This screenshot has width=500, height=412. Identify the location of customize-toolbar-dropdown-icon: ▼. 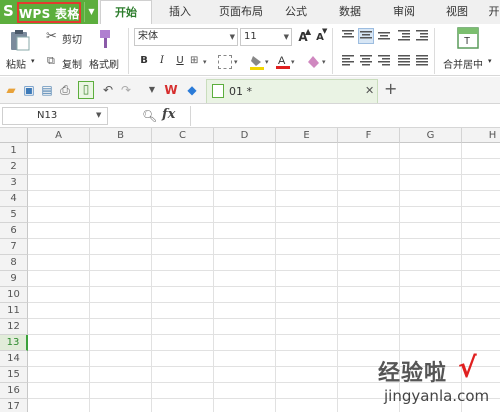
(152, 90).